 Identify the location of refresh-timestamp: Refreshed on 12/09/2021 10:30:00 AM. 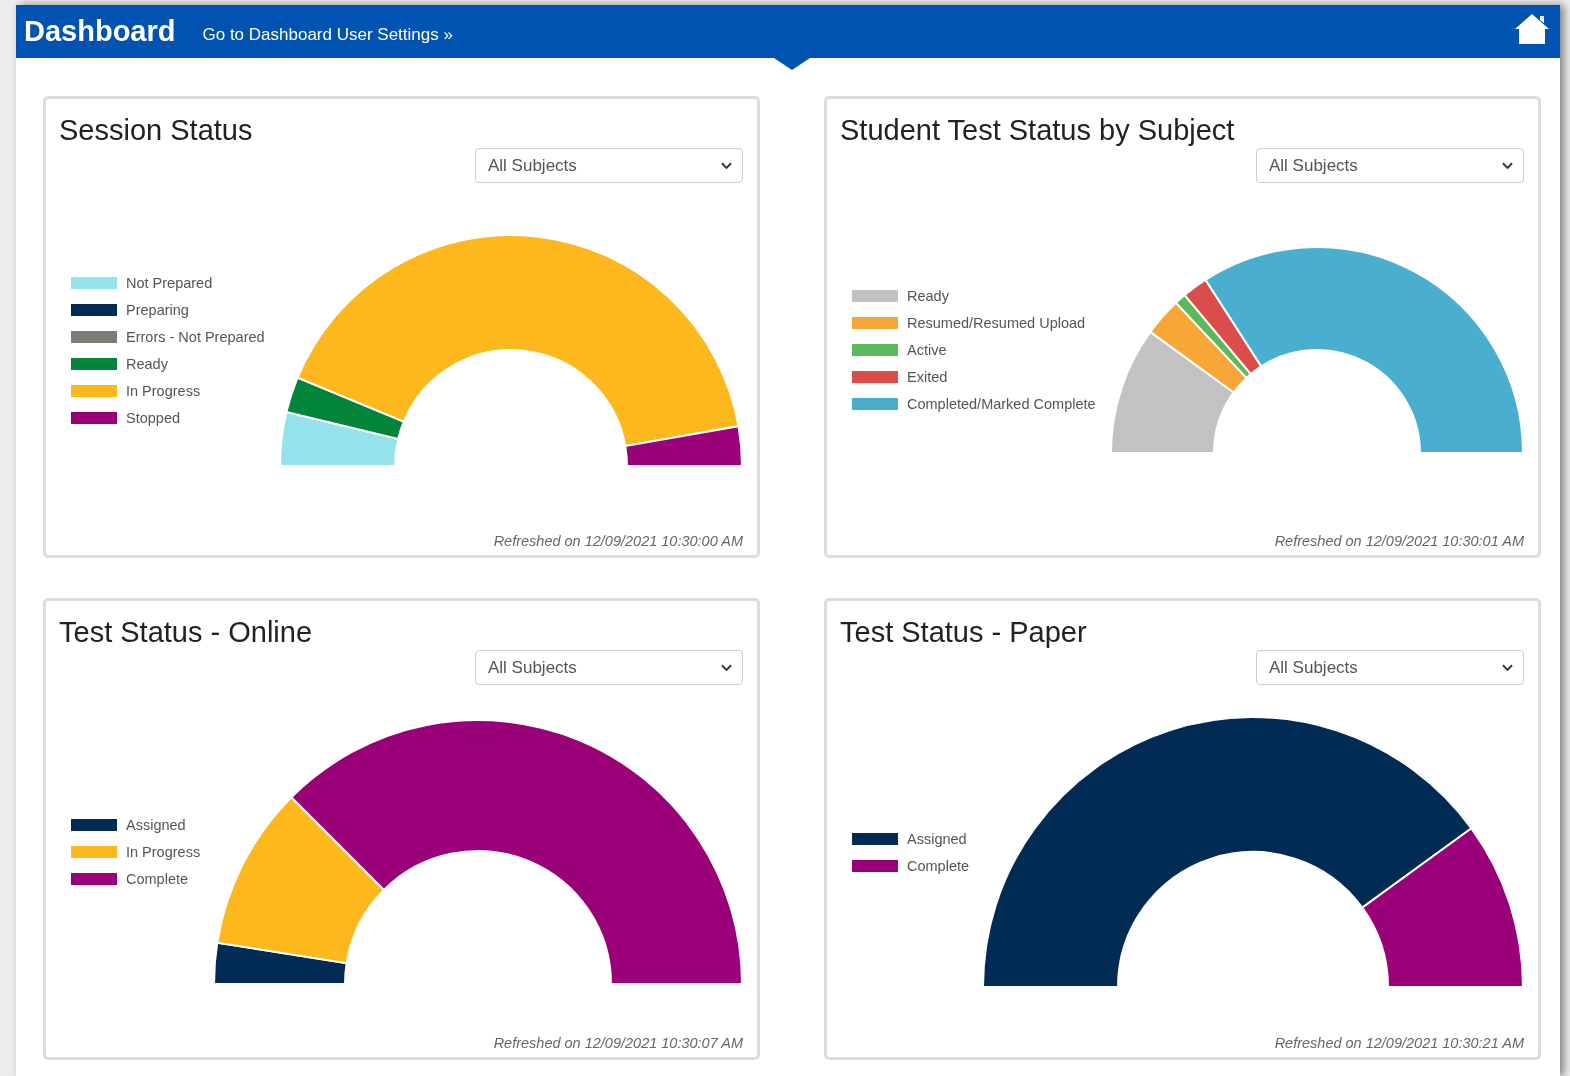
(617, 541).